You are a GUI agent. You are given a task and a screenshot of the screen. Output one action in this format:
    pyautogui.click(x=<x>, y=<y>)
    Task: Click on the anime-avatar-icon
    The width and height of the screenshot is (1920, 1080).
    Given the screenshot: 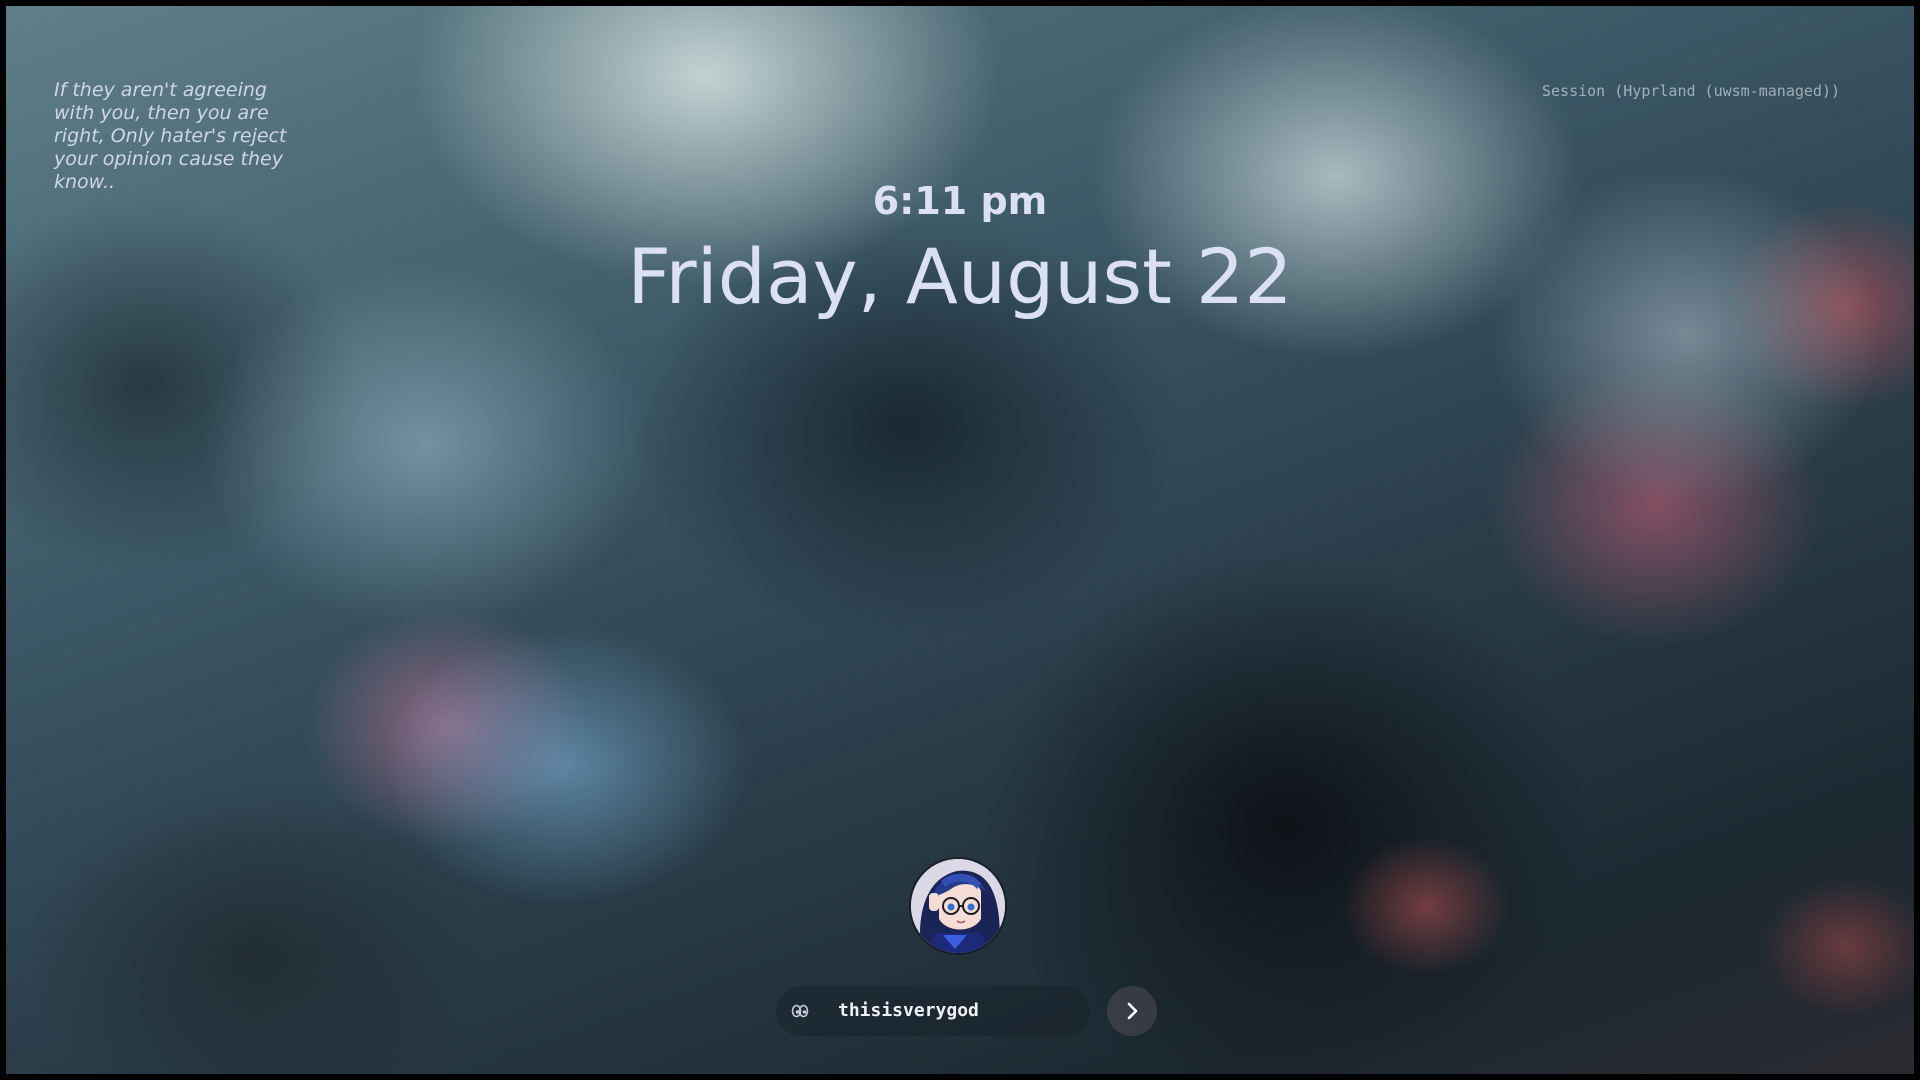 What is the action you would take?
    pyautogui.click(x=958, y=906)
    